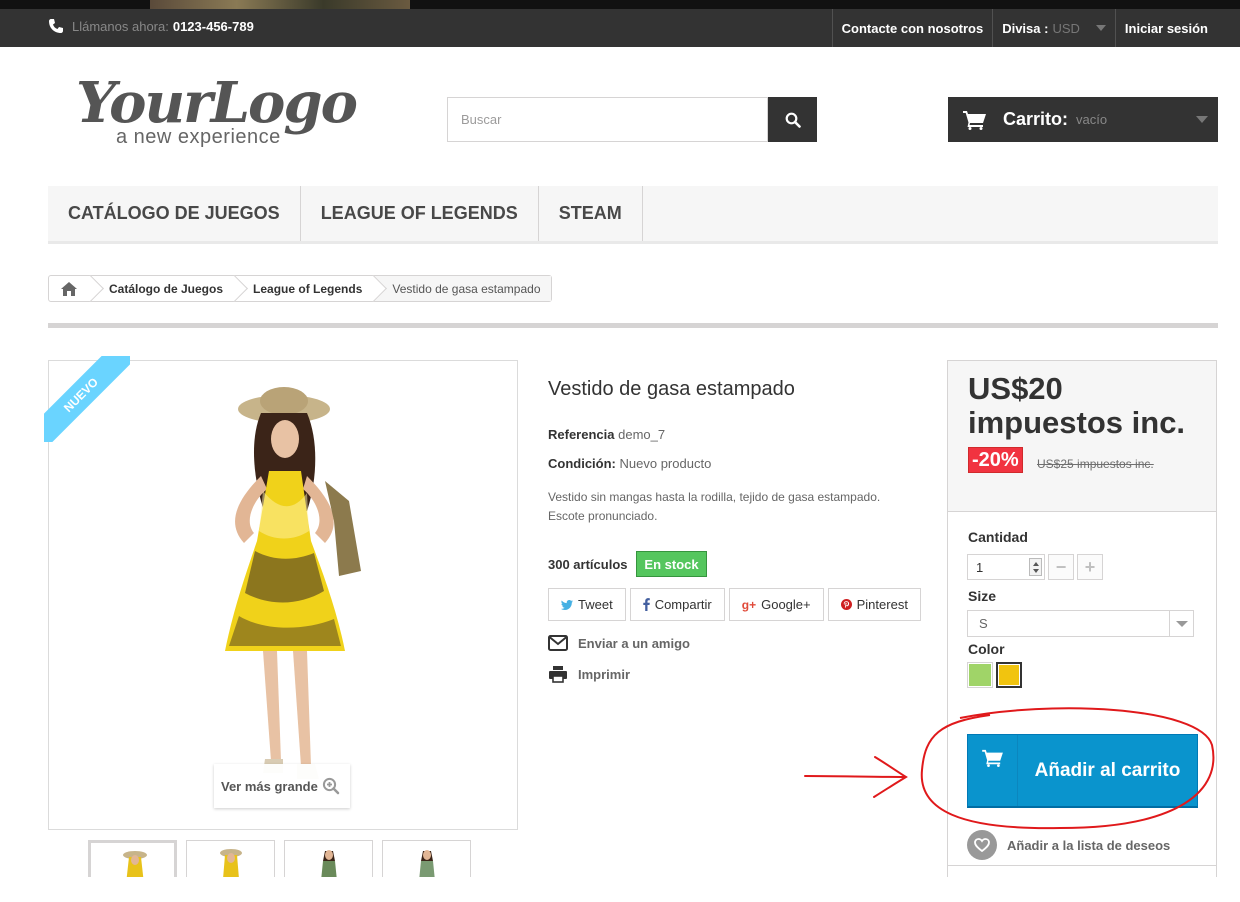 Image resolution: width=1240 pixels, height=902 pixels. What do you see at coordinates (1066, 28) in the screenshot?
I see `currency-value: USD` at bounding box center [1066, 28].